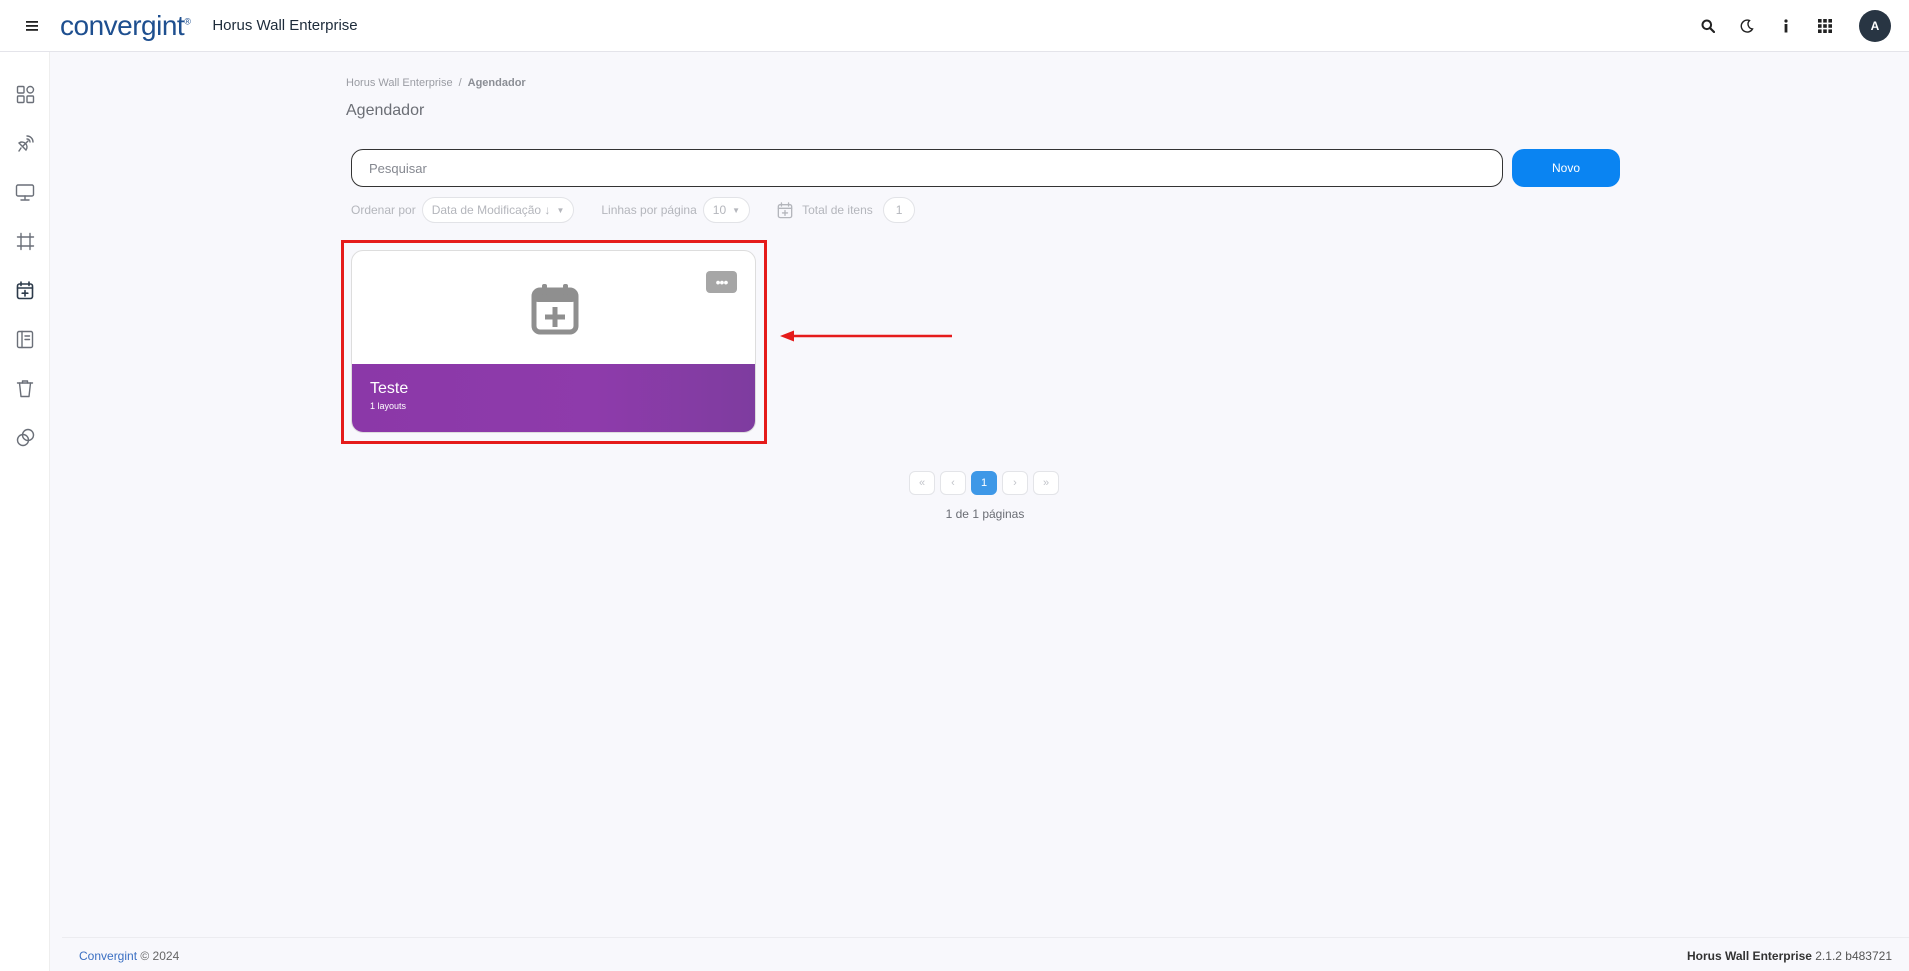 Image resolution: width=1909 pixels, height=971 pixels. Describe the element at coordinates (866, 336) in the screenshot. I see `annotation-arrow-icon` at that location.